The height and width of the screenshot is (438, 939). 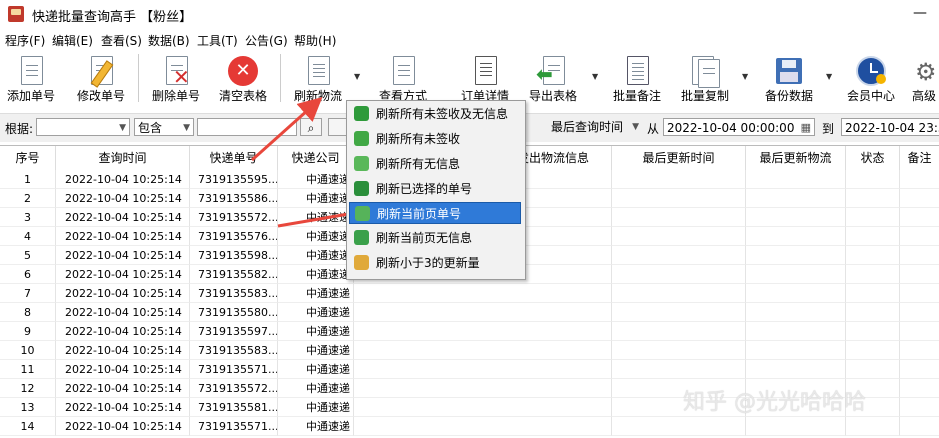 I want to click on menu-item-refresh-unsigned: 刷新所有未签收, so click(x=435, y=139).